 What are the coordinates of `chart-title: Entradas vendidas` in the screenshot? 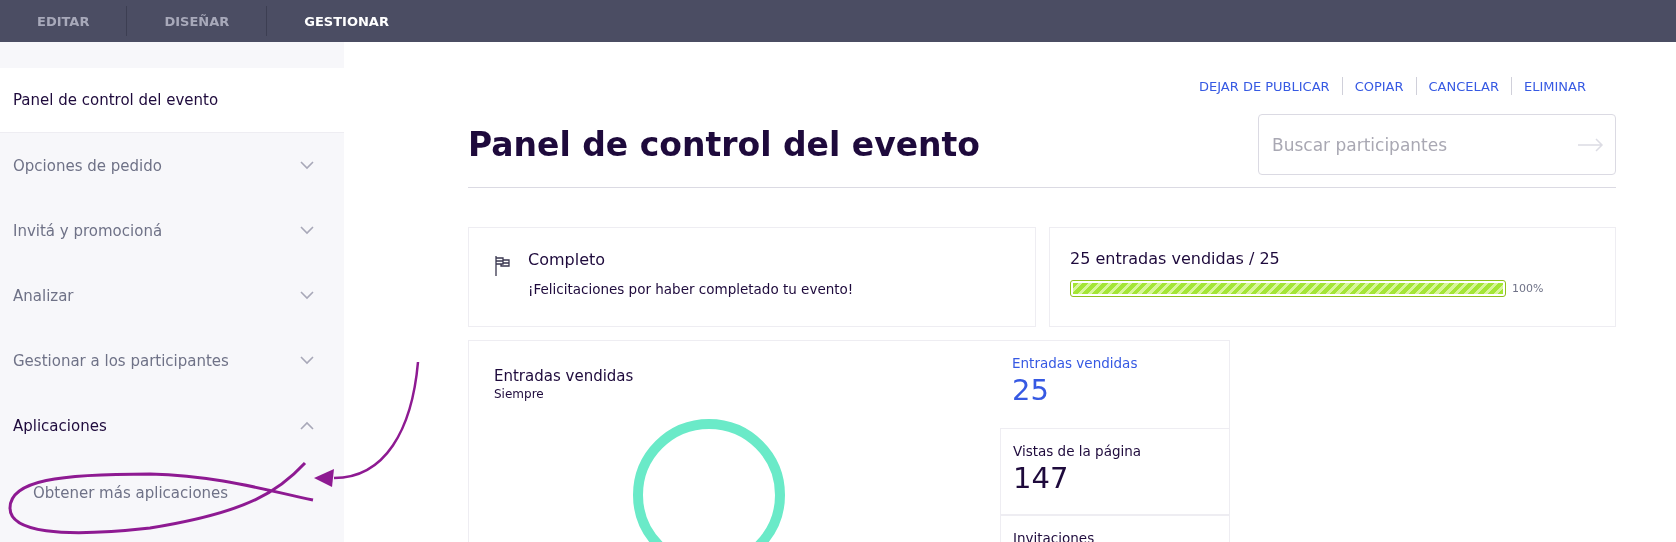 It's located at (564, 376).